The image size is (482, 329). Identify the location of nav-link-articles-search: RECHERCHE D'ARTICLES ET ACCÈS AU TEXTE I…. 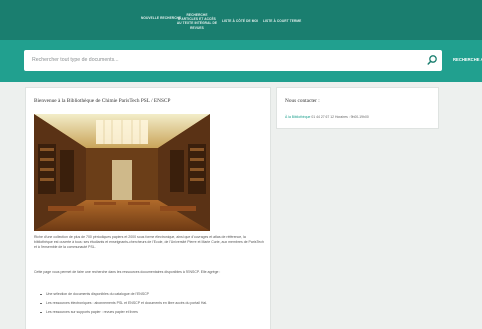
(197, 21).